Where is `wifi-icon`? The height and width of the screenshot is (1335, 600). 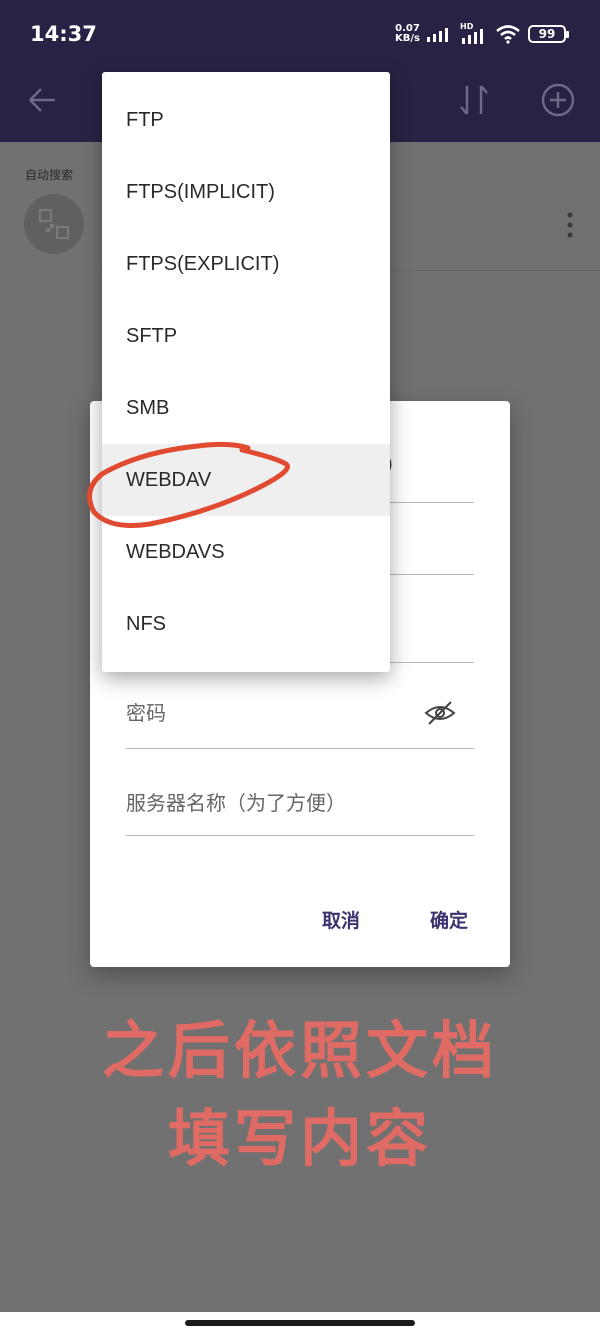 wifi-icon is located at coordinates (508, 34).